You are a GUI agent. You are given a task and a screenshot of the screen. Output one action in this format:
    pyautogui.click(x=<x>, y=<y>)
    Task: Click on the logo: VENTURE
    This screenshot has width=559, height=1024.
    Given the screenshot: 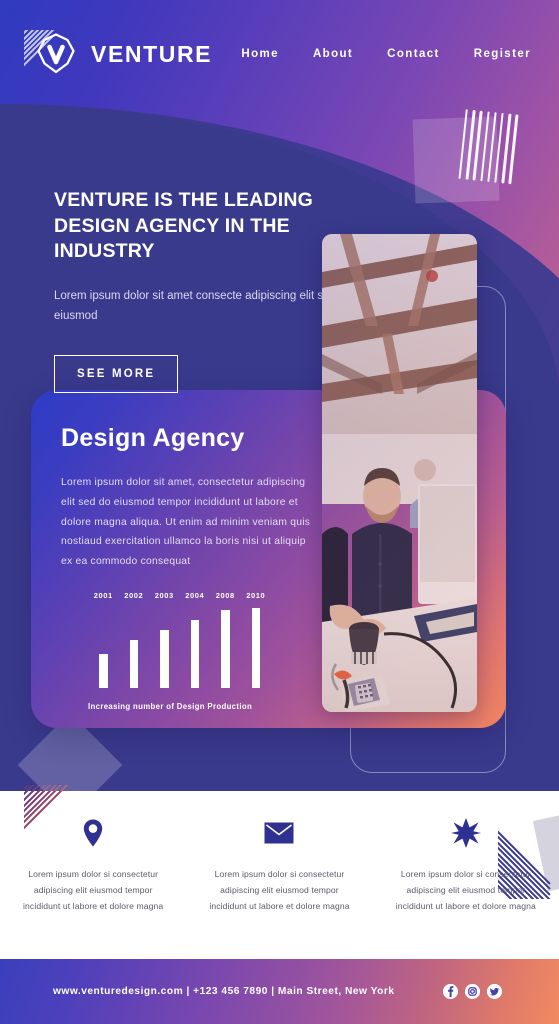 What is the action you would take?
    pyautogui.click(x=118, y=55)
    